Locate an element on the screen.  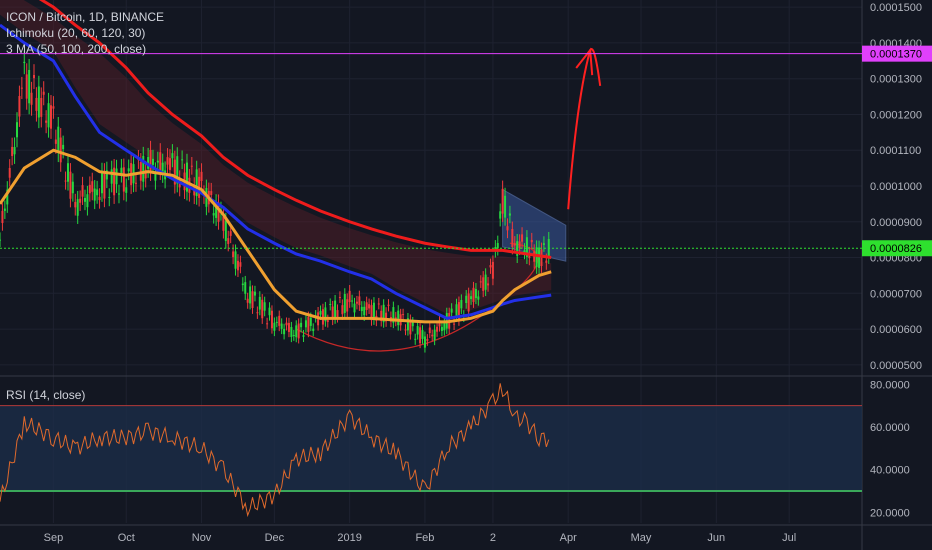
price-tick-label: 0.0001300 is located at coordinates (896, 80).